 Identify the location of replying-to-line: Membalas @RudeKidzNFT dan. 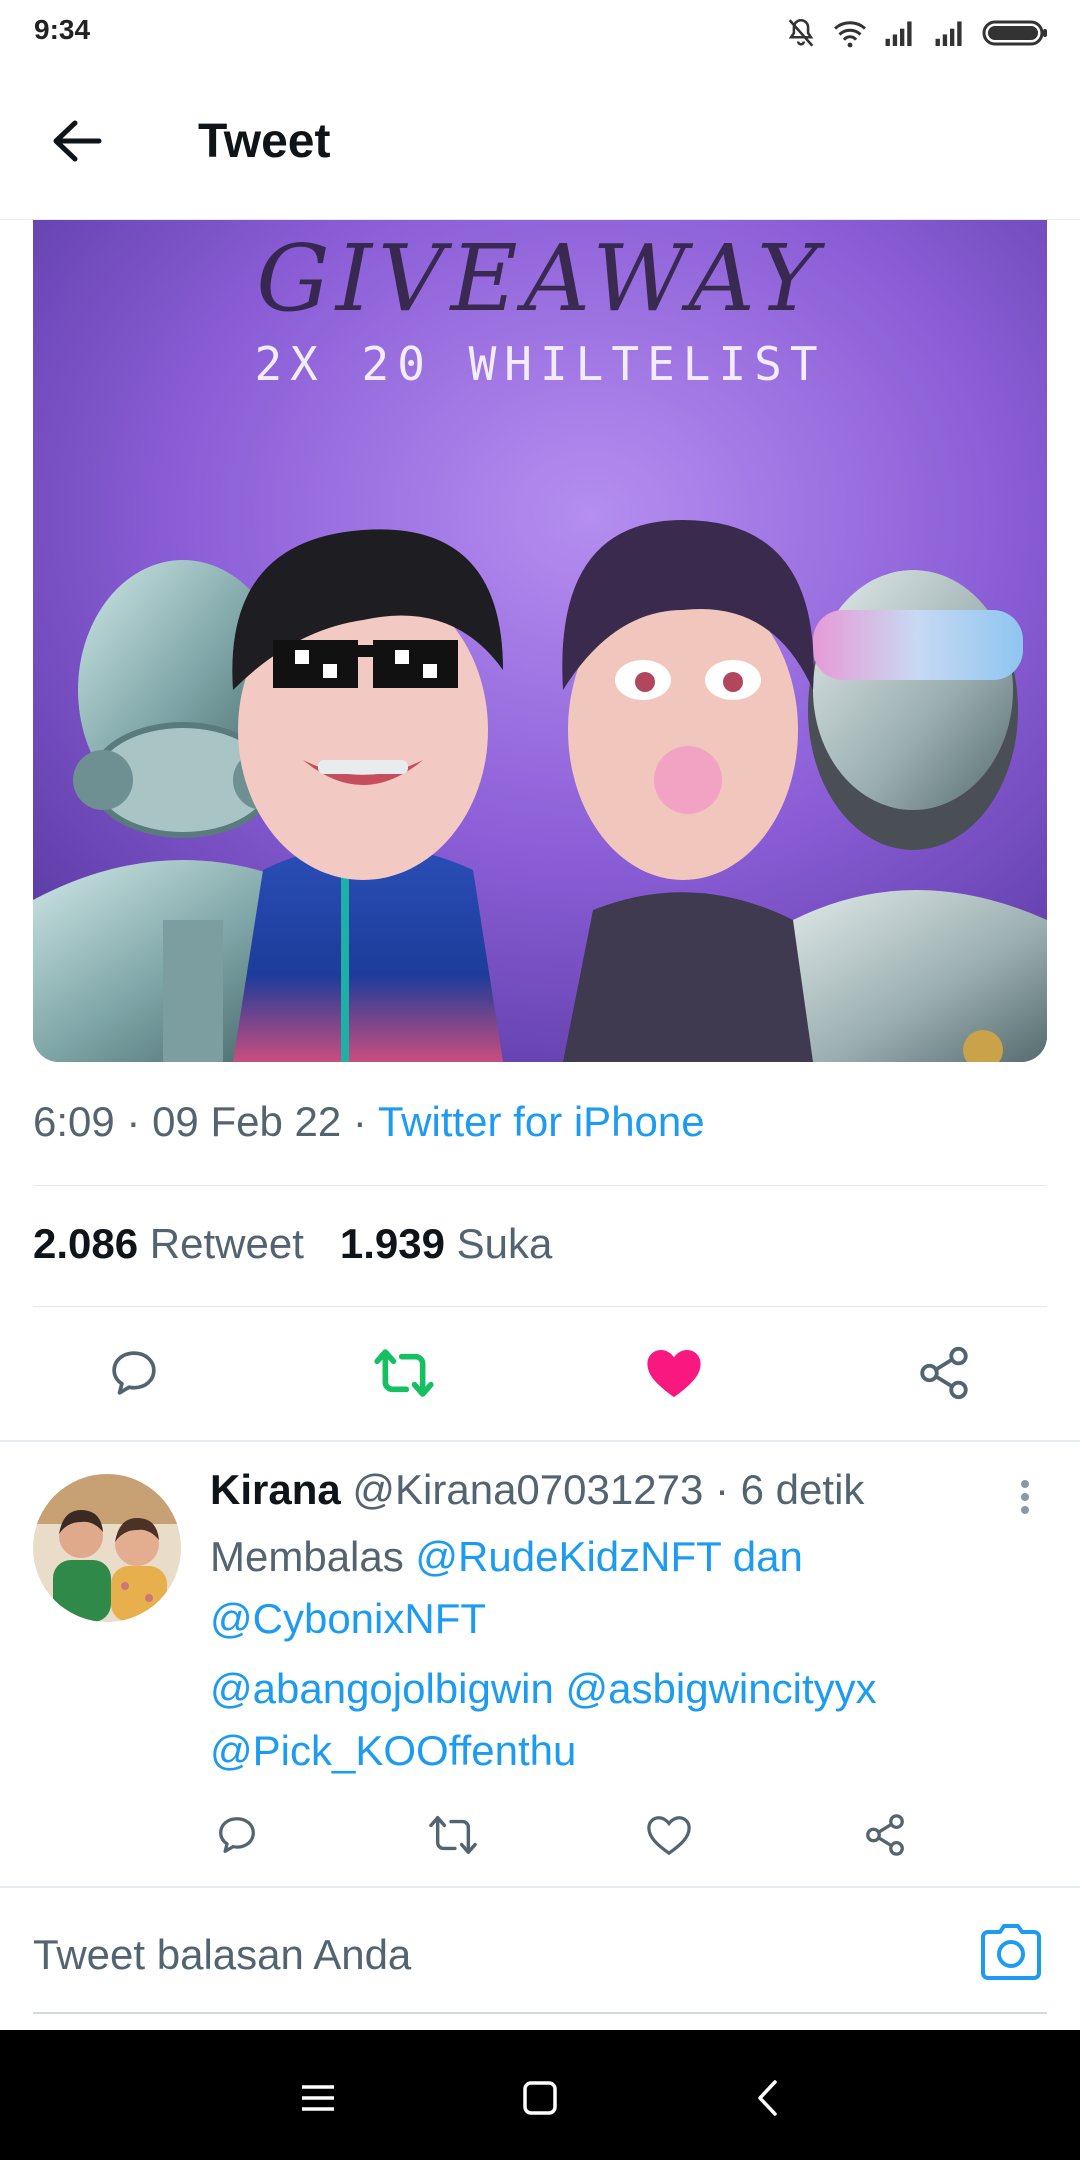
(506, 1557).